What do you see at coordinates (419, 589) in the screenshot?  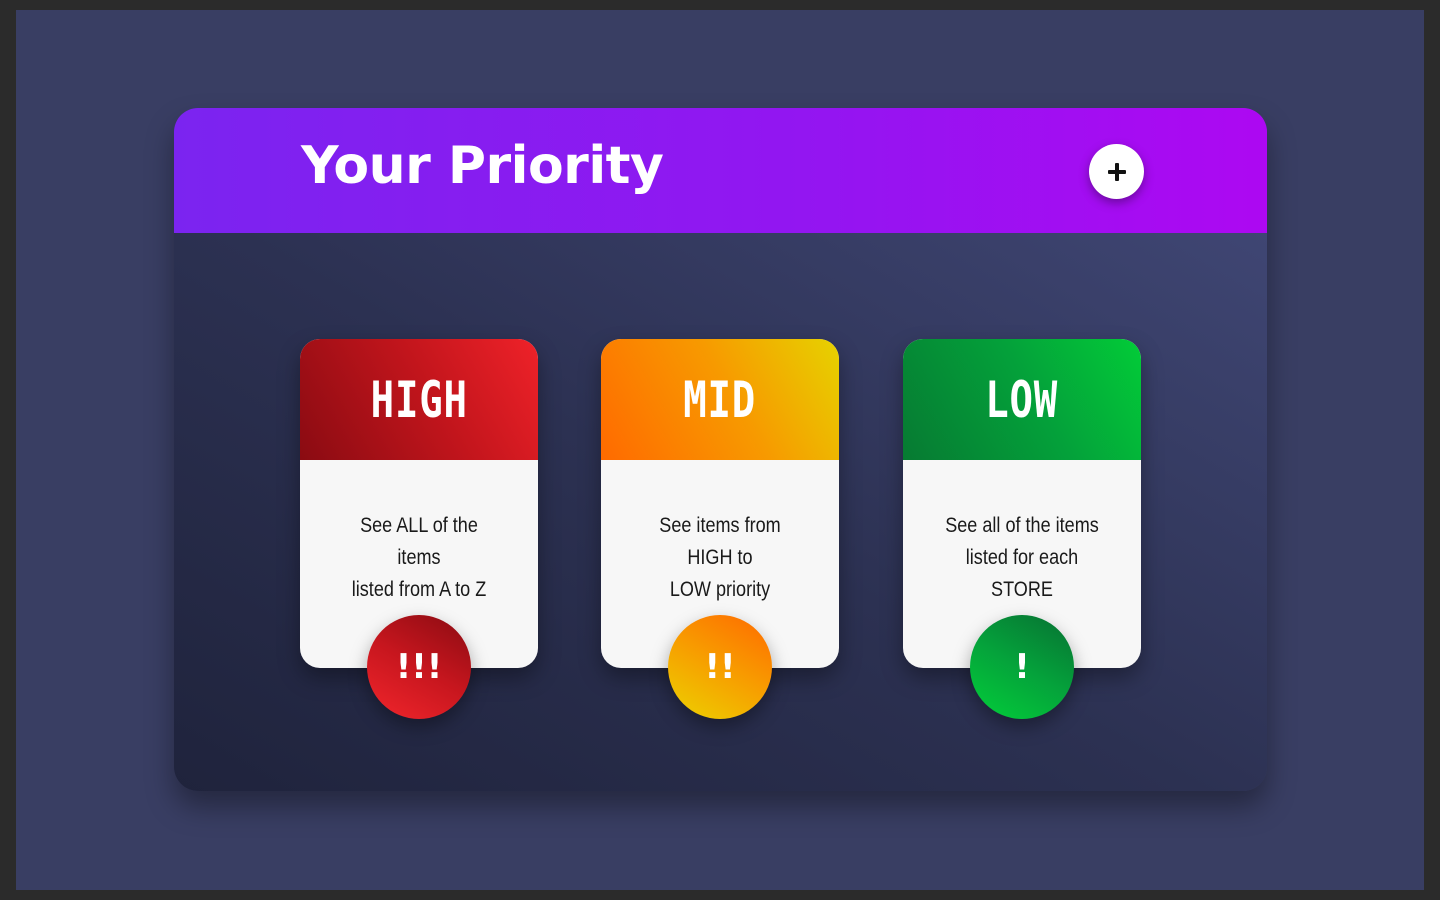 I see `card-description-line: listed from A to Z` at bounding box center [419, 589].